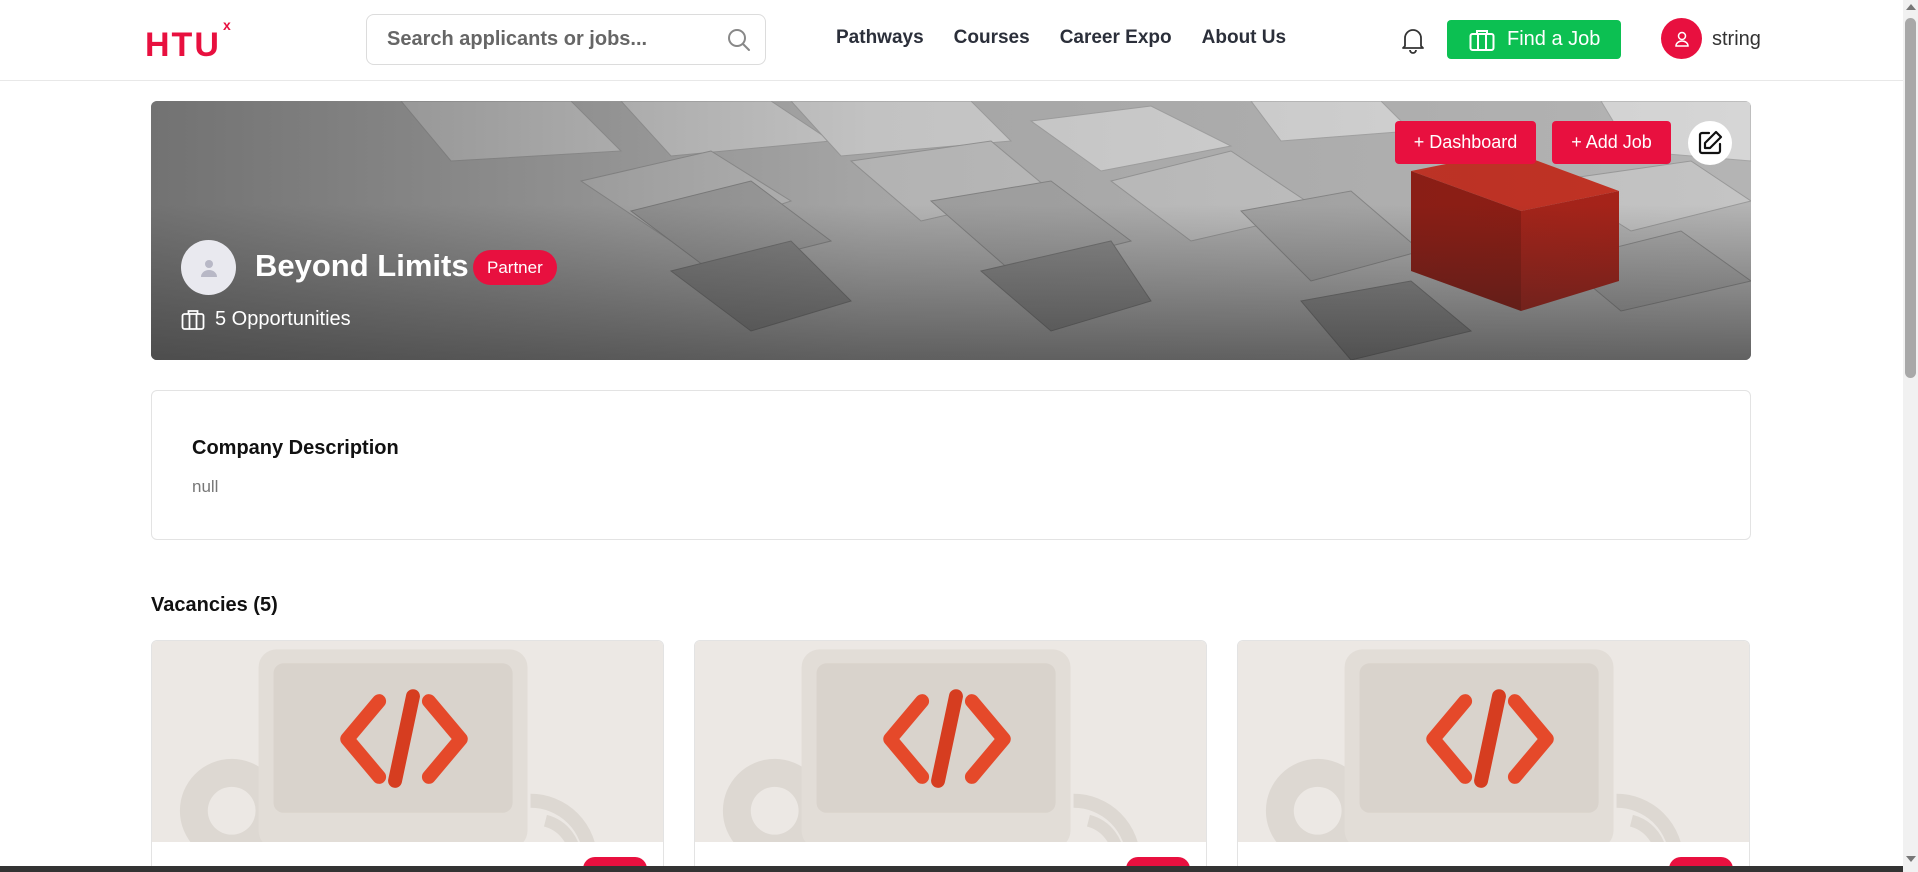  I want to click on nav-courses: Courses, so click(992, 38).